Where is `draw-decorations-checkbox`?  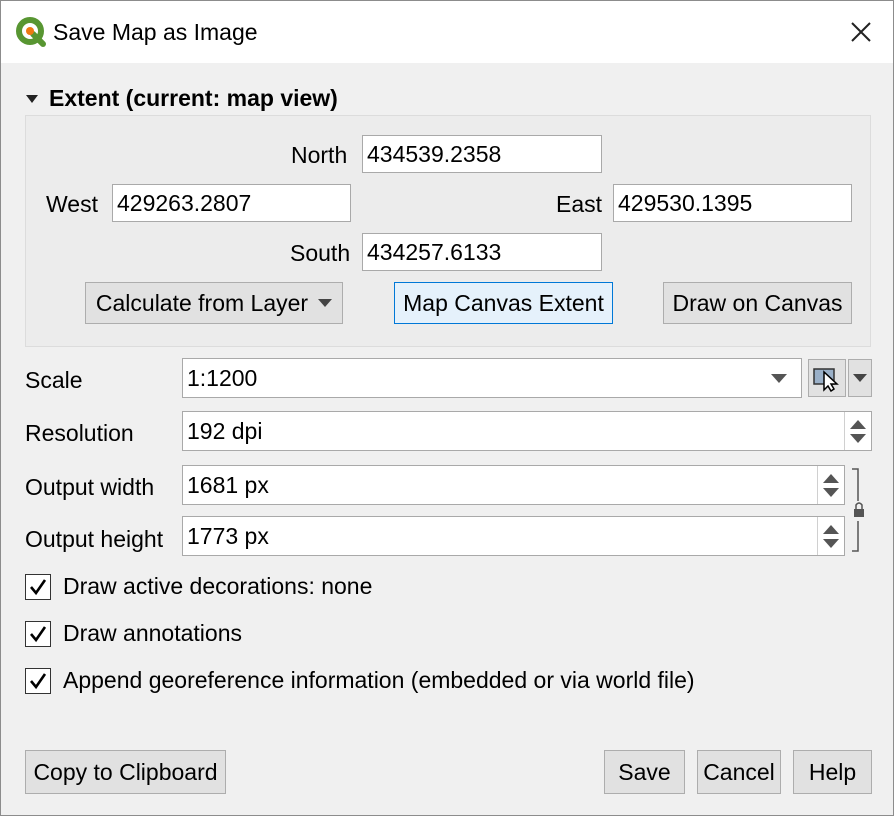
draw-decorations-checkbox is located at coordinates (38, 586).